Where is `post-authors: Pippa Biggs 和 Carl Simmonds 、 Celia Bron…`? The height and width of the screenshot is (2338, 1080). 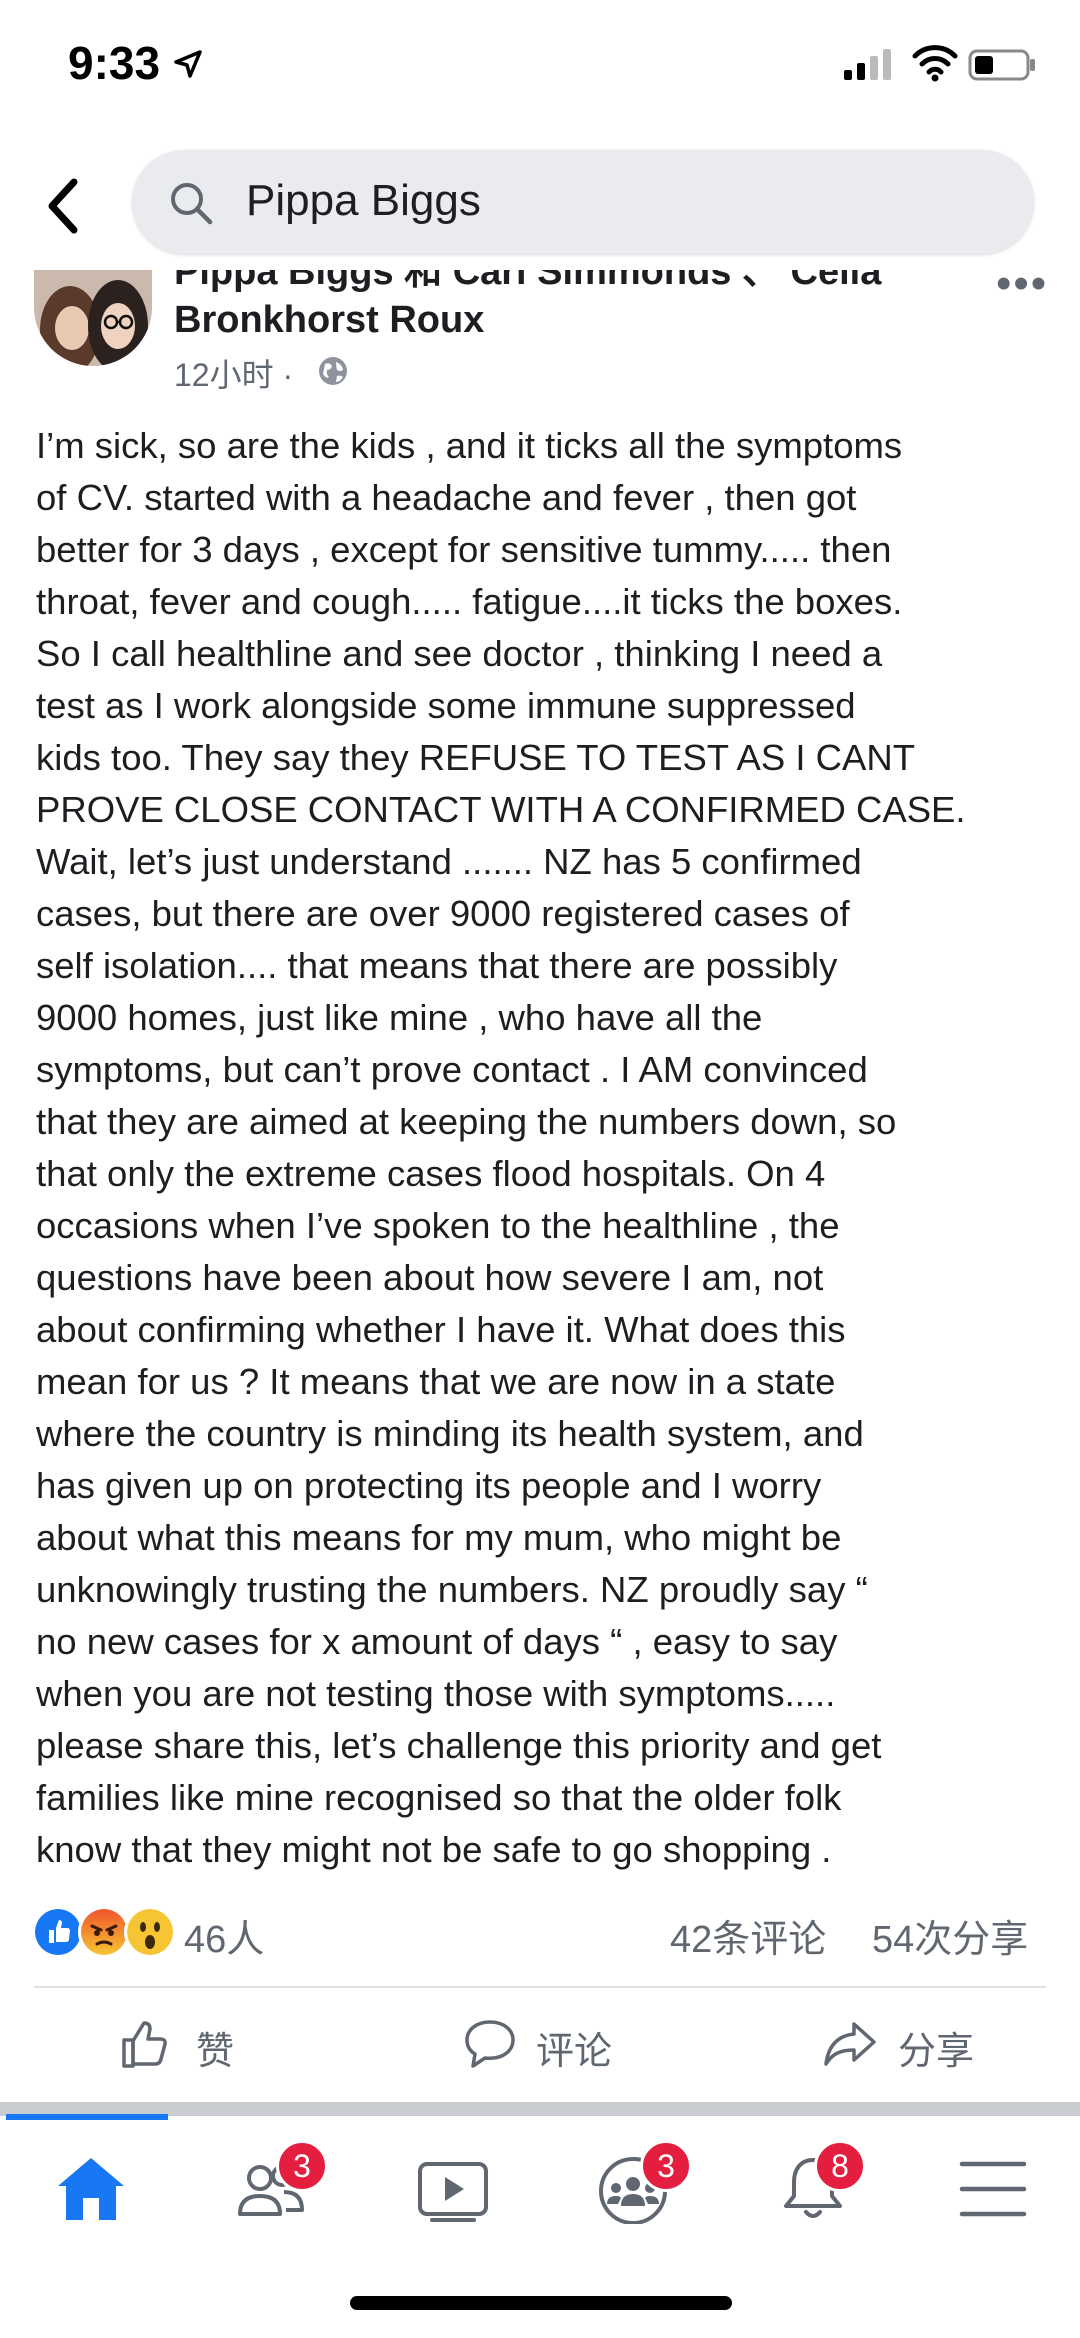 post-authors: Pippa Biggs 和 Carl Simmonds 、 Celia Bron… is located at coordinates (564, 308).